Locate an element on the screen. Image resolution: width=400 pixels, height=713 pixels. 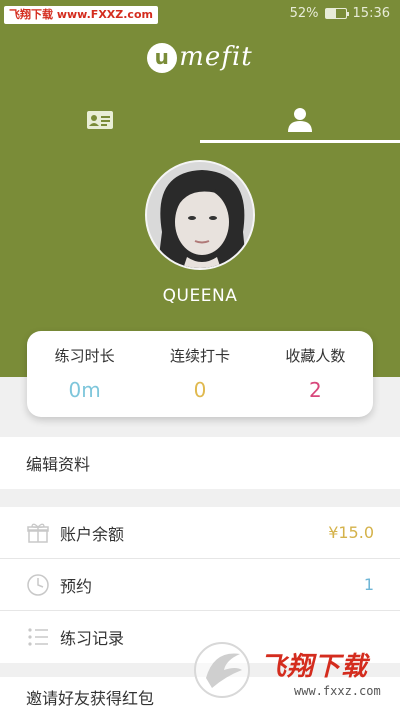
menu-item-label: 练习记录 is located at coordinates (92, 638).